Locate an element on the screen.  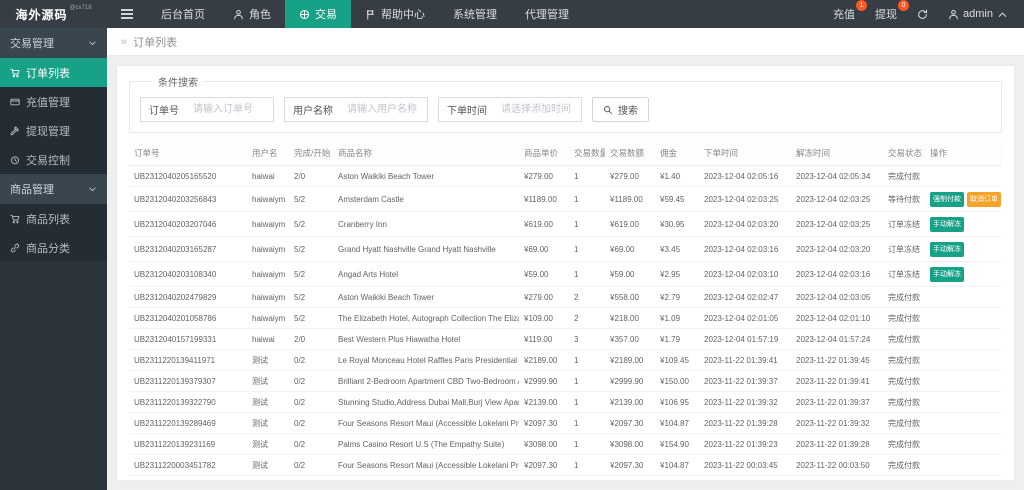
cell-product: Aston Waikiki Beach Tower is located at coordinates (426, 297).